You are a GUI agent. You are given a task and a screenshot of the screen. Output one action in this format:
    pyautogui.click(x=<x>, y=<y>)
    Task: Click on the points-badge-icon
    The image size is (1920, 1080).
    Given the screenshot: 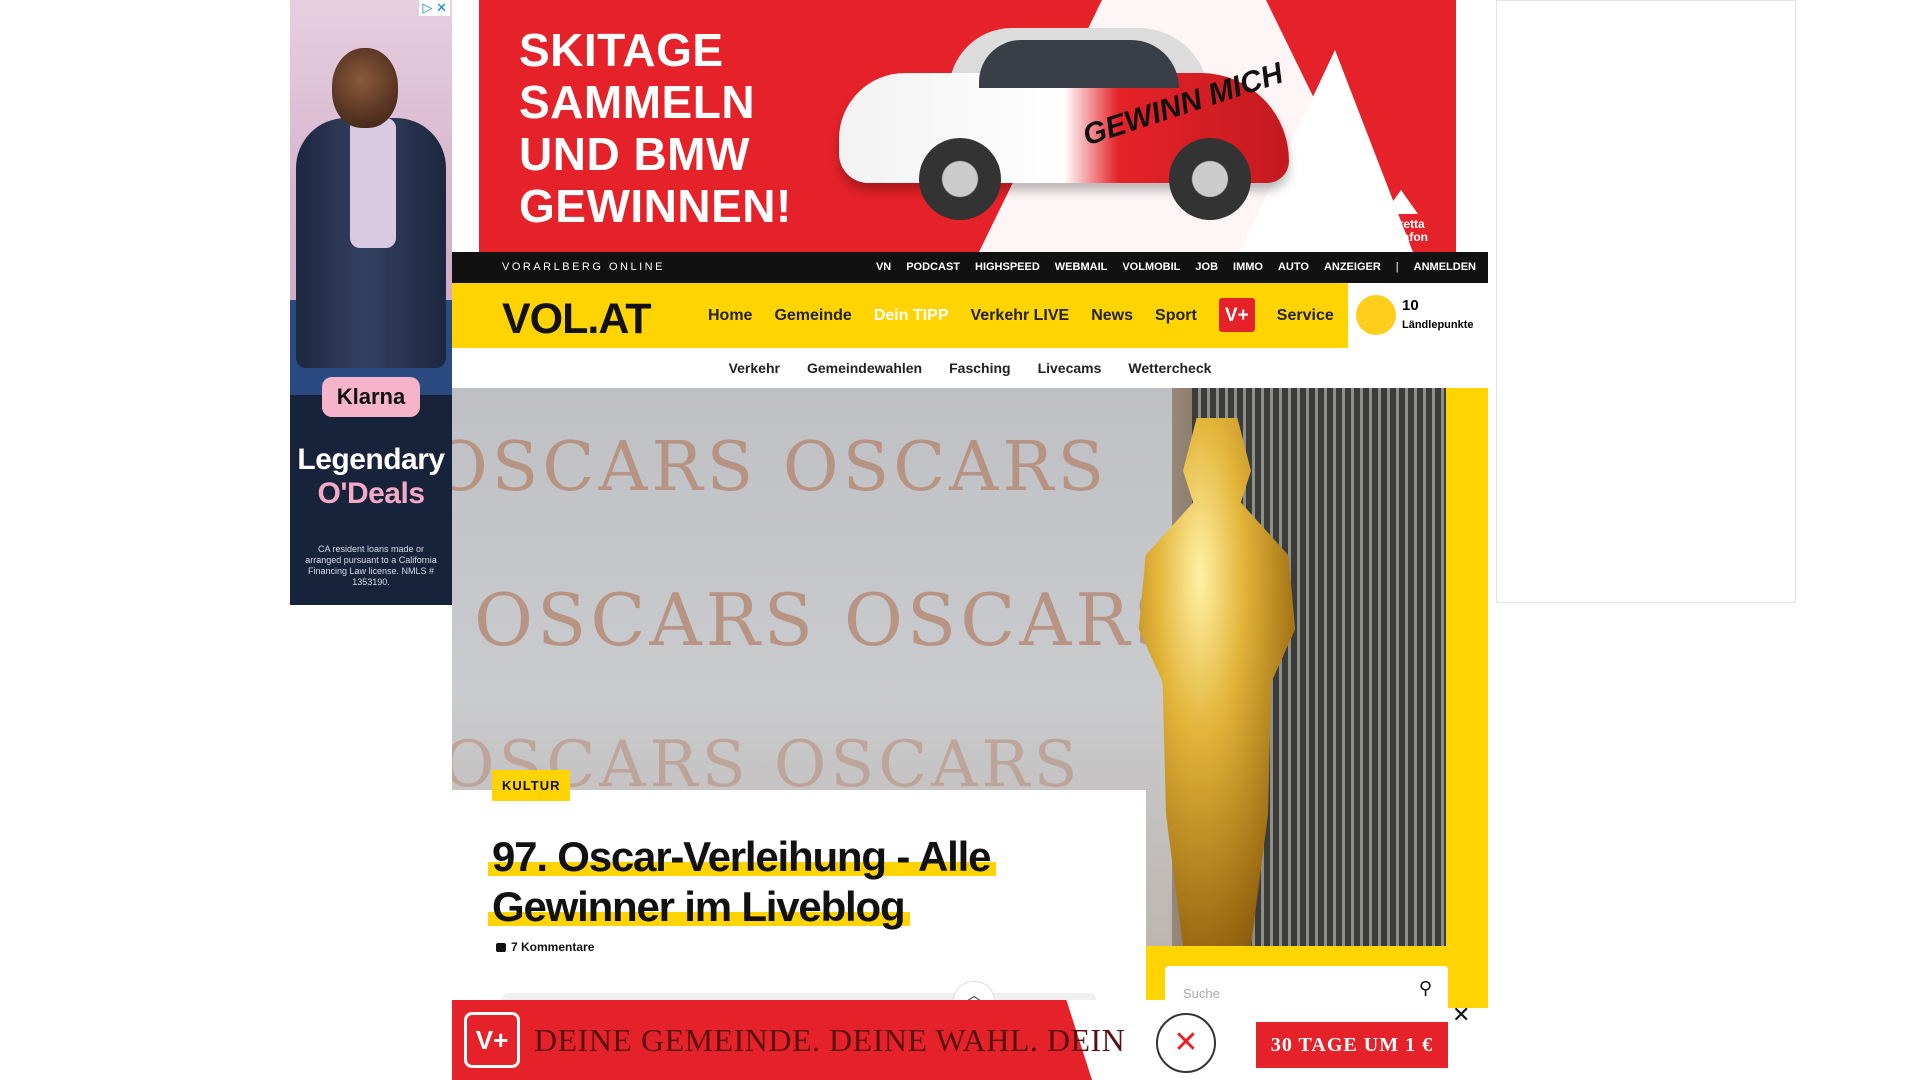 What is the action you would take?
    pyautogui.click(x=1376, y=315)
    